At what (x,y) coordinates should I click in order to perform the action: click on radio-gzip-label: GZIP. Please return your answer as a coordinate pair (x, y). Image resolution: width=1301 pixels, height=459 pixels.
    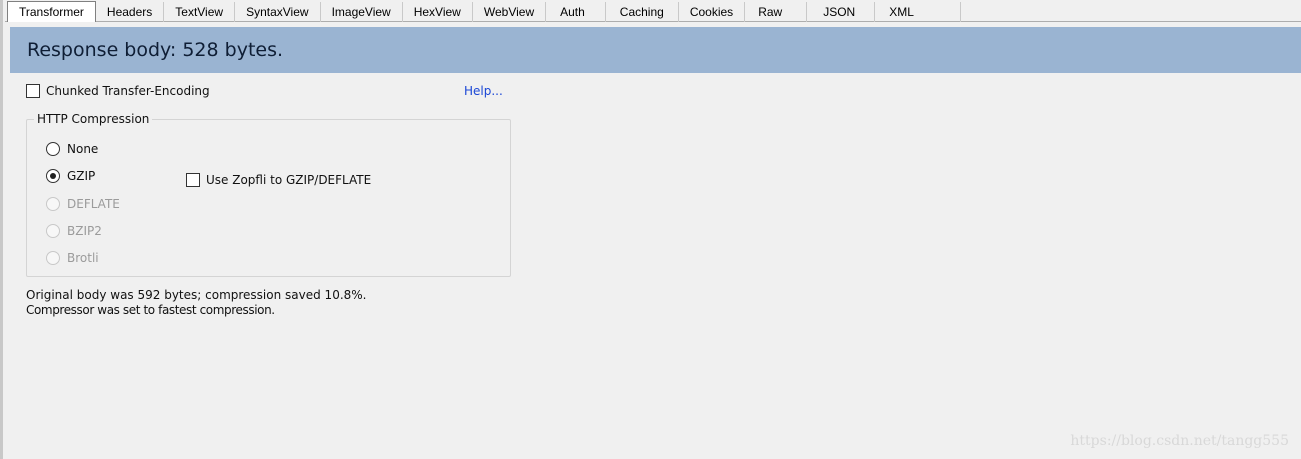
    Looking at the image, I should click on (81, 176).